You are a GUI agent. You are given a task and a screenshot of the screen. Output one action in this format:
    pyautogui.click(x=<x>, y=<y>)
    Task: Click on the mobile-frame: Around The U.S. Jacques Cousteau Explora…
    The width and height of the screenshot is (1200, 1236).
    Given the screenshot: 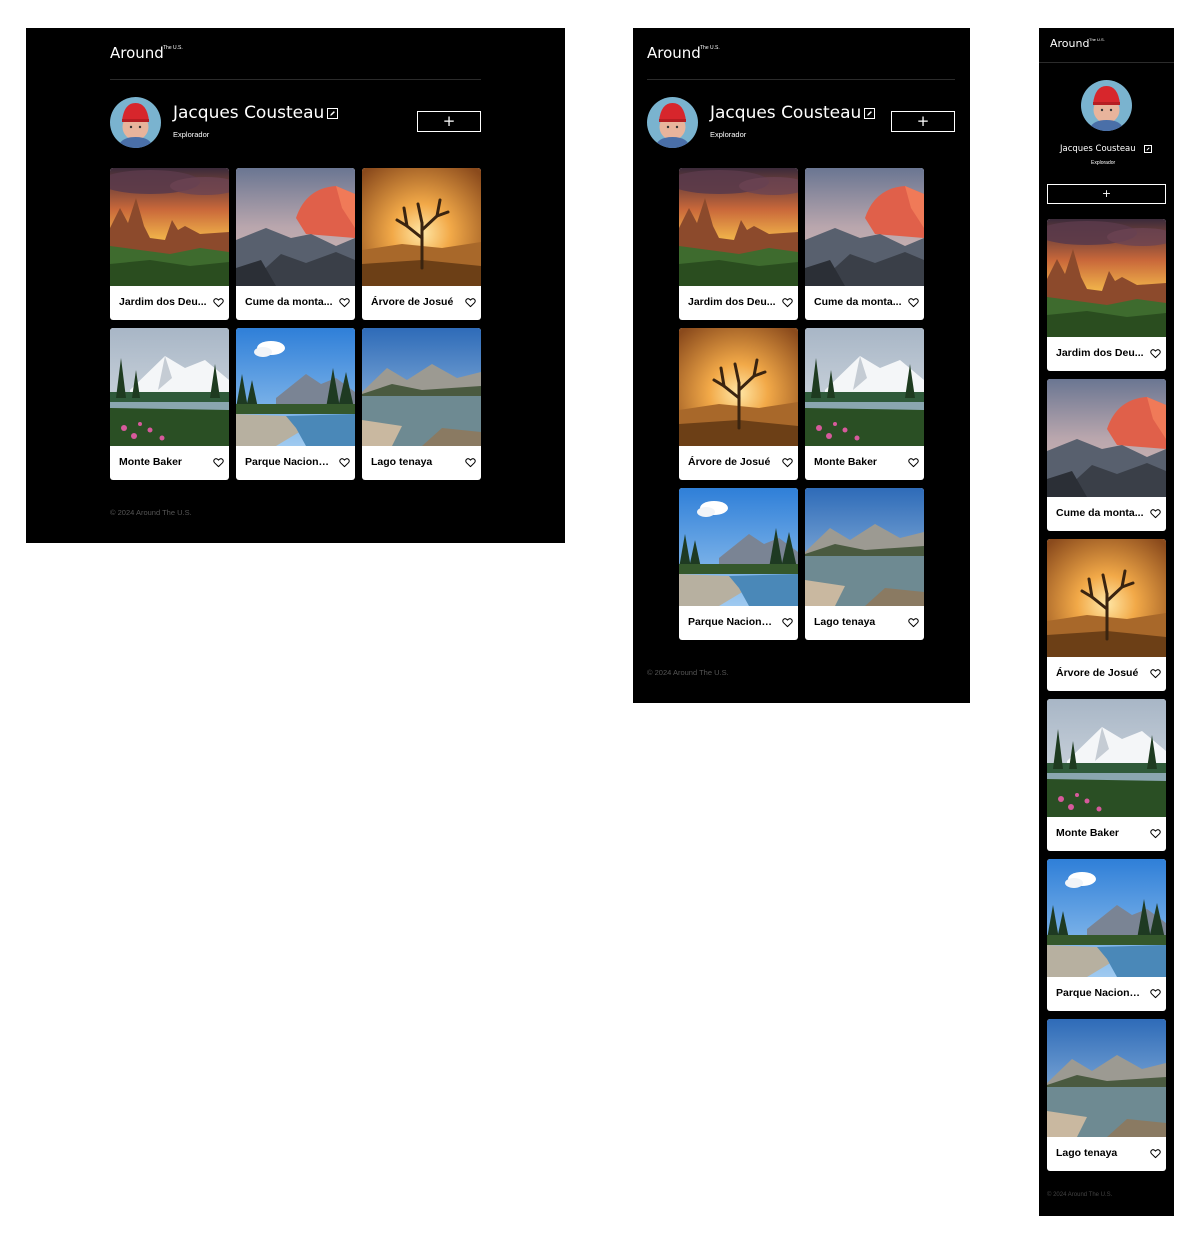 What is the action you would take?
    pyautogui.click(x=1106, y=622)
    